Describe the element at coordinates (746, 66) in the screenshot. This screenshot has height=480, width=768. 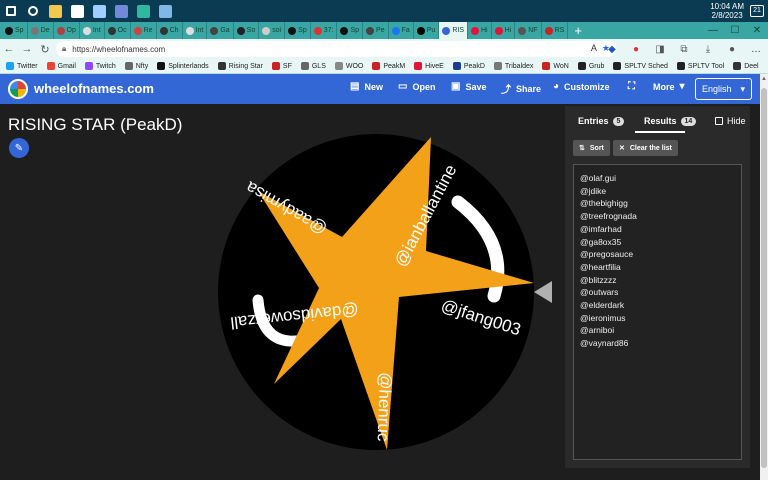
I see `bookmark-item: Deel` at that location.